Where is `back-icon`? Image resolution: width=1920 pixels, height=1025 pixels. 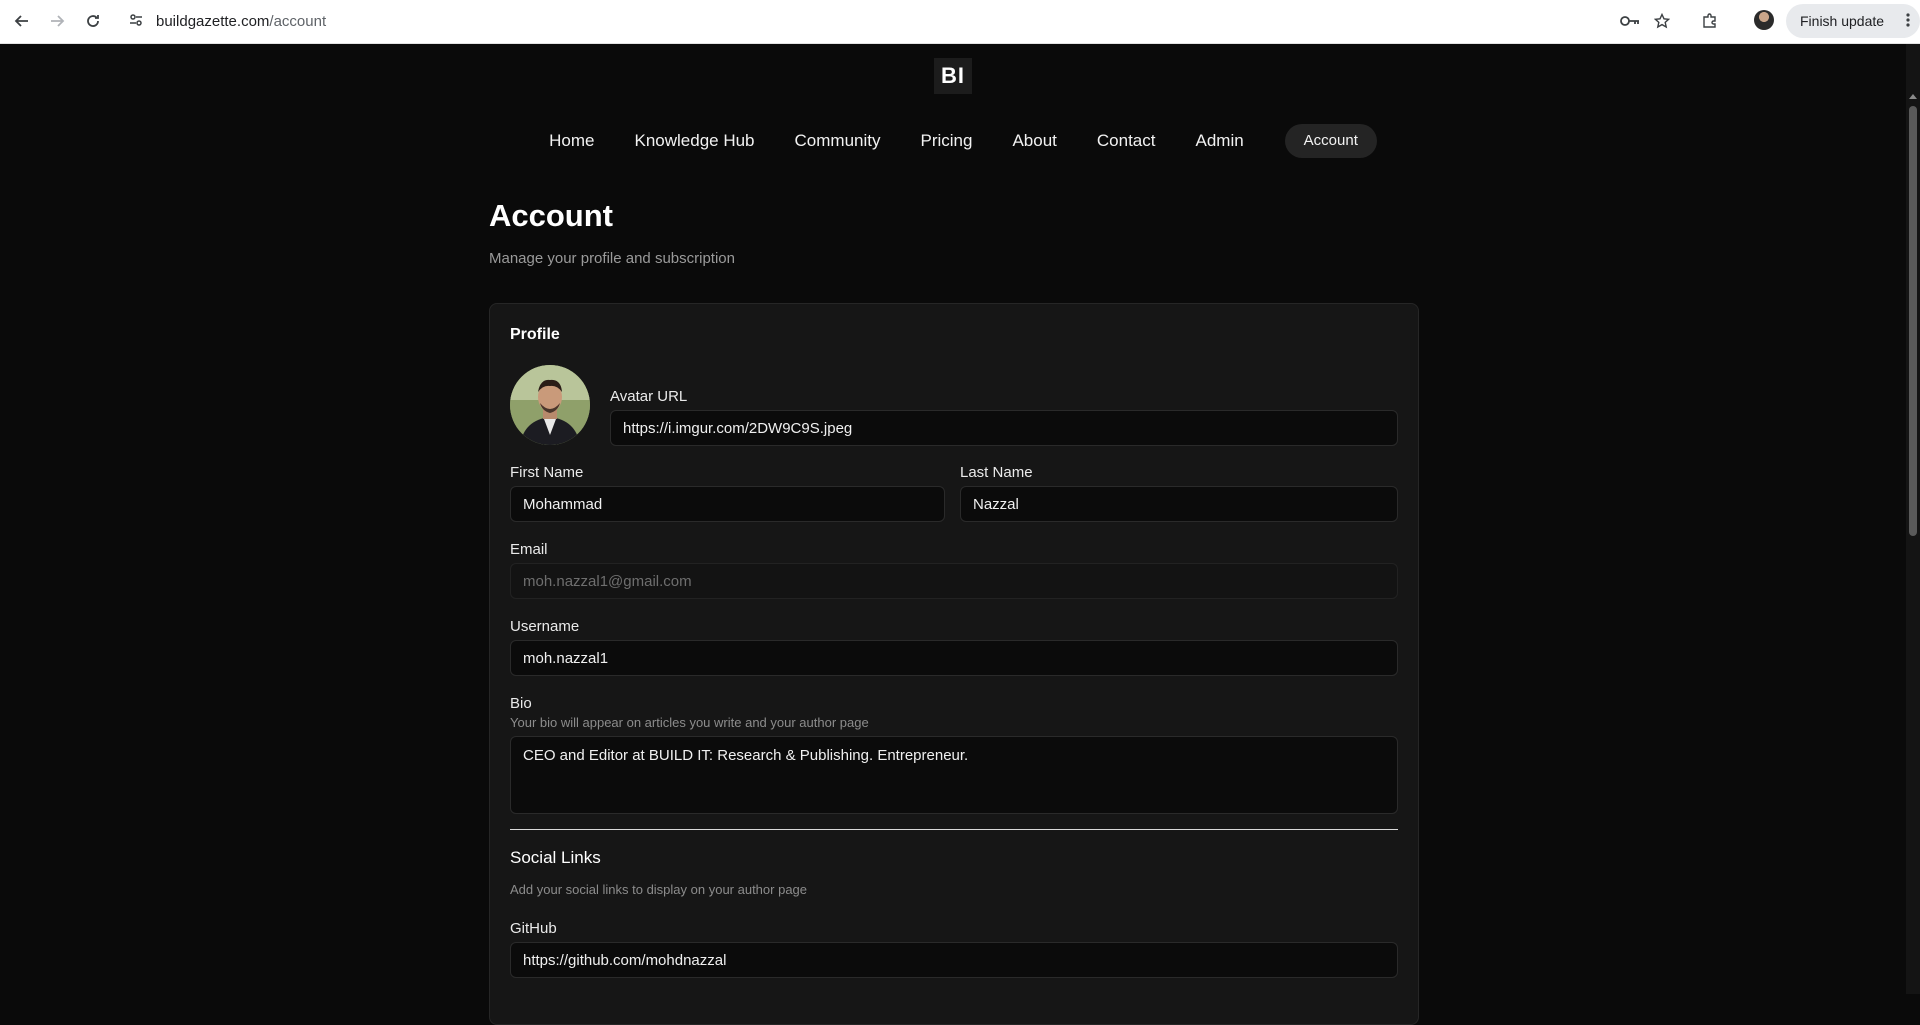
back-icon is located at coordinates (22, 21).